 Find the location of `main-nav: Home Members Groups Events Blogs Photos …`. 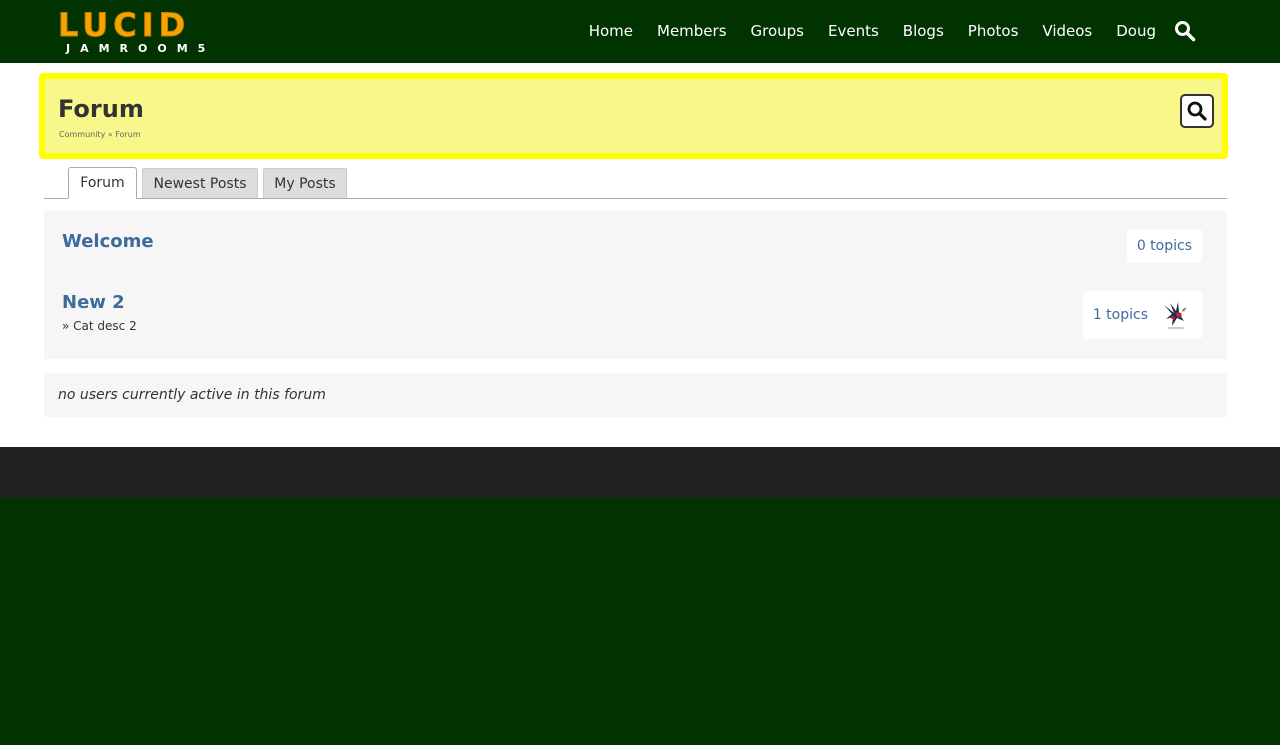

main-nav: Home Members Groups Events Blogs Photos … is located at coordinates (872, 31).